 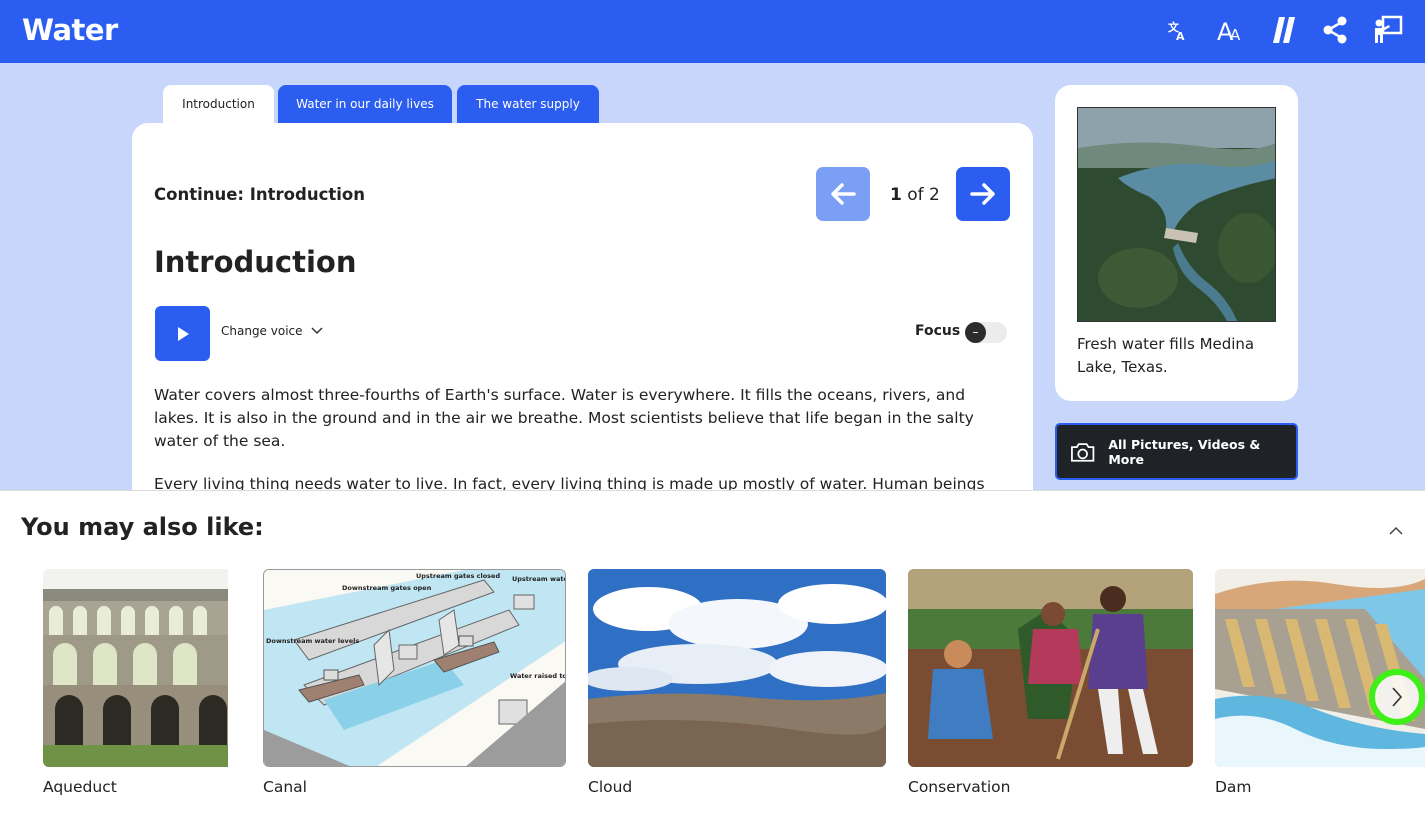 What do you see at coordinates (285, 787) in the screenshot?
I see `related-label-canal: Canal` at bounding box center [285, 787].